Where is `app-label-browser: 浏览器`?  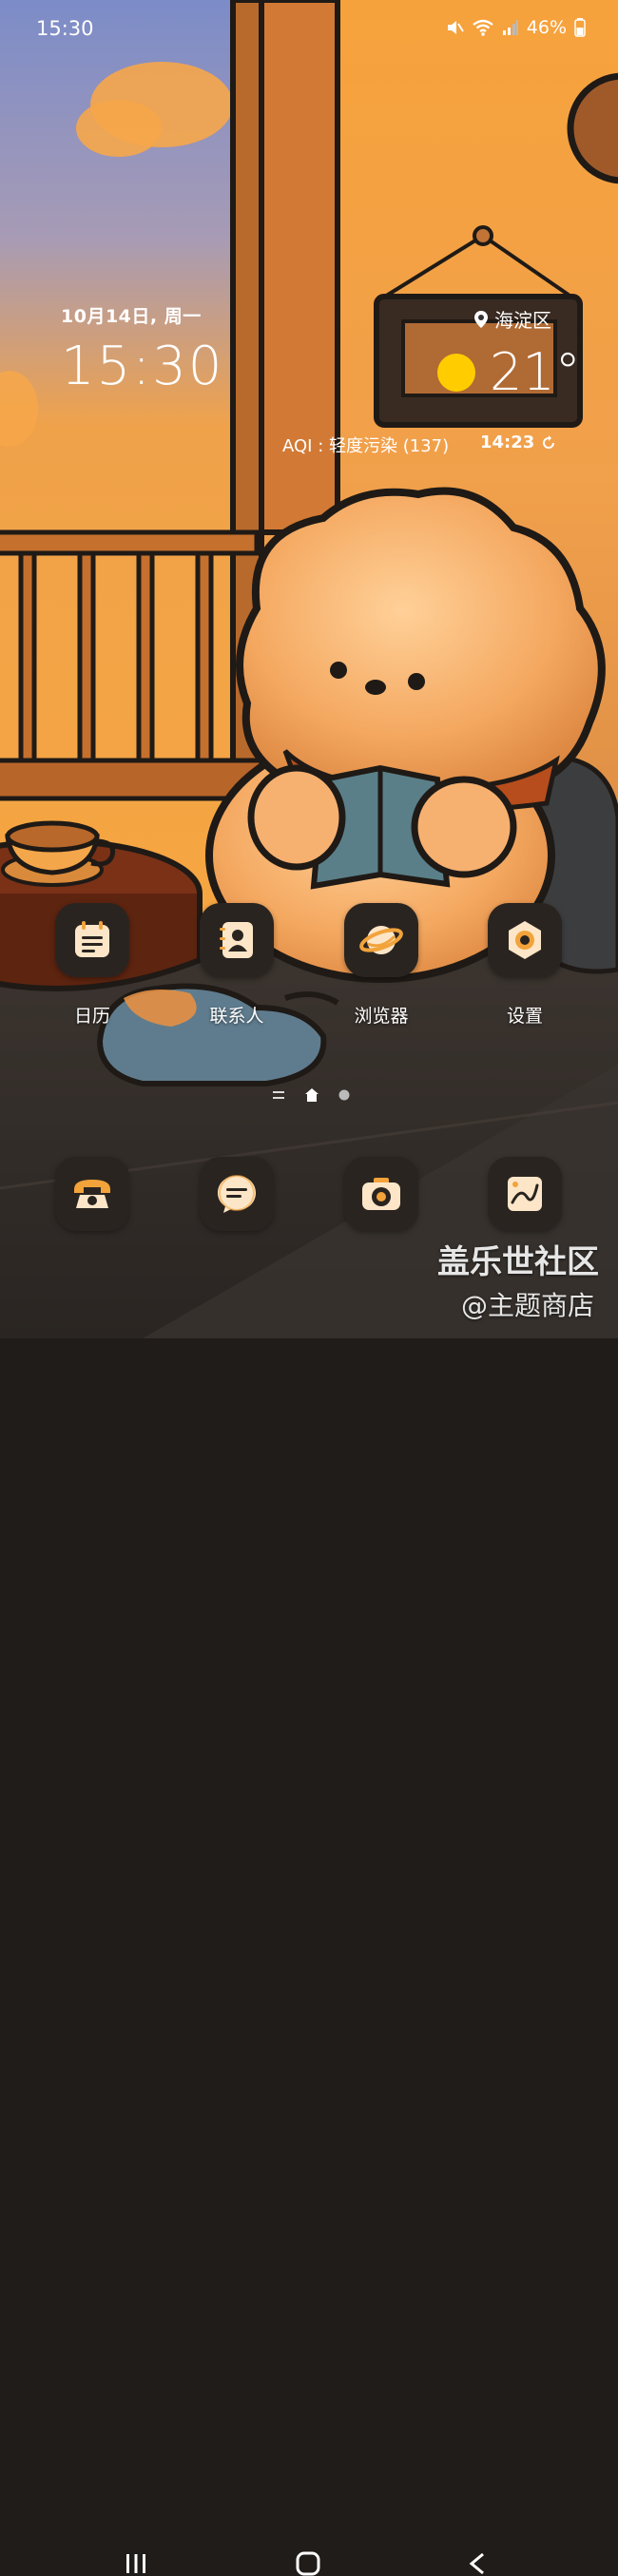 app-label-browser: 浏览器 is located at coordinates (381, 1015).